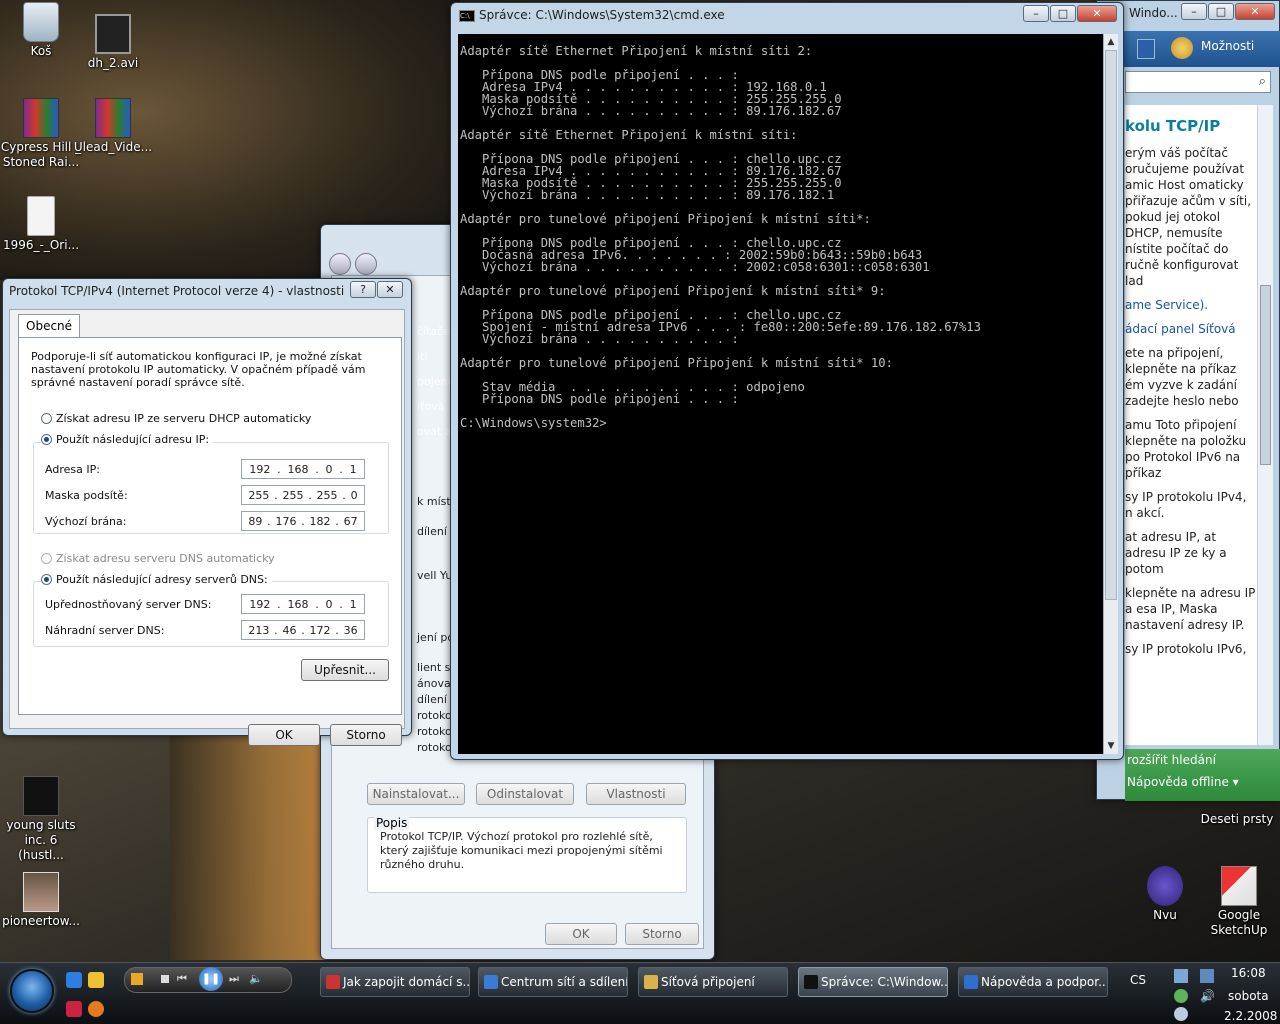  What do you see at coordinates (1239, 902) in the screenshot?
I see `desktop-icon-sketchup: Google SketchUp` at bounding box center [1239, 902].